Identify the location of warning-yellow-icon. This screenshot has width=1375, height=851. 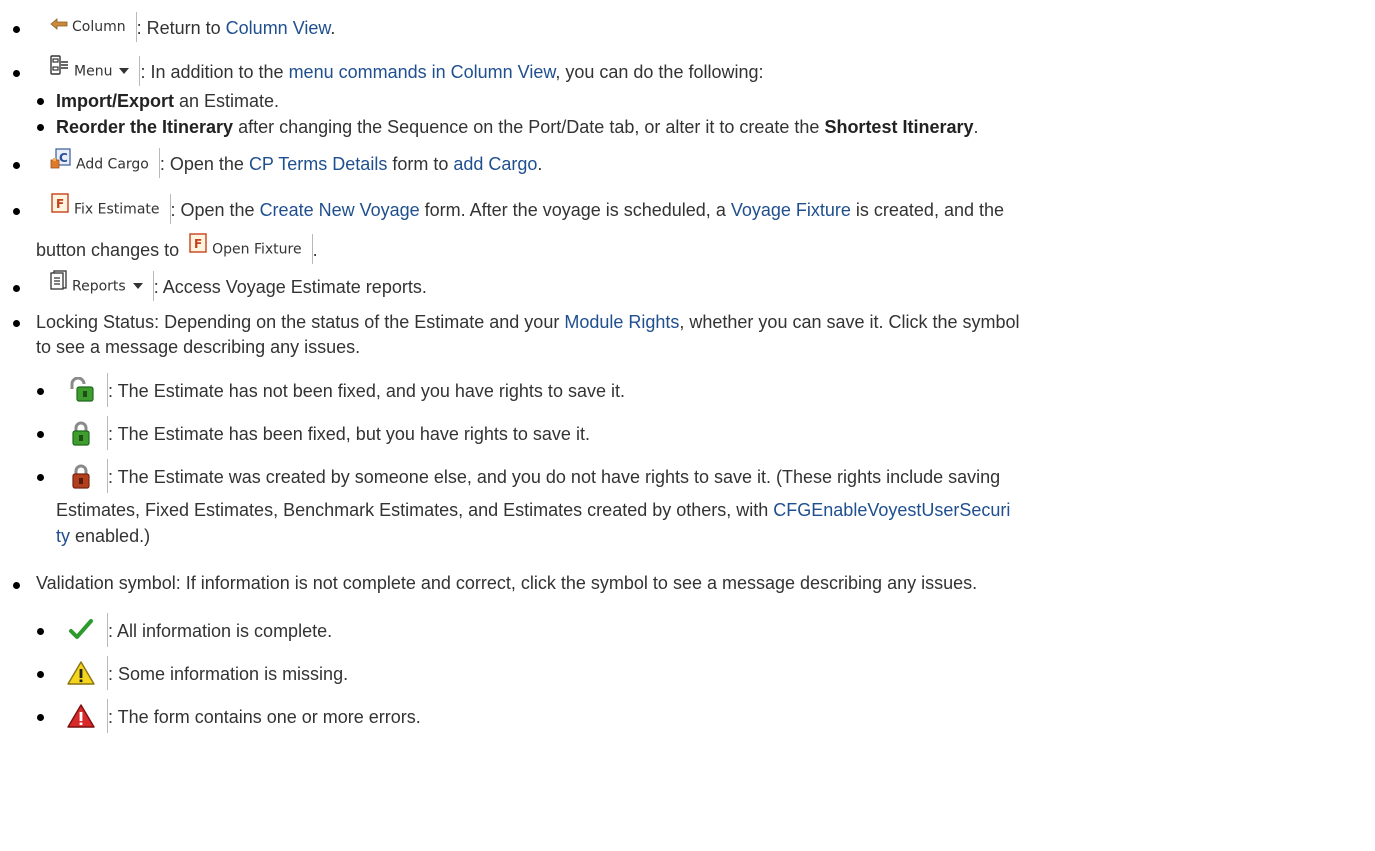
(81, 673).